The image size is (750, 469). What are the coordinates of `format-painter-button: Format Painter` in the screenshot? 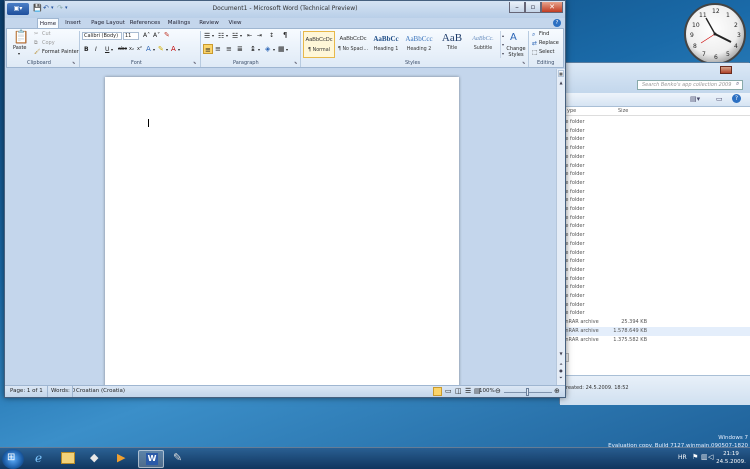 It's located at (60, 52).